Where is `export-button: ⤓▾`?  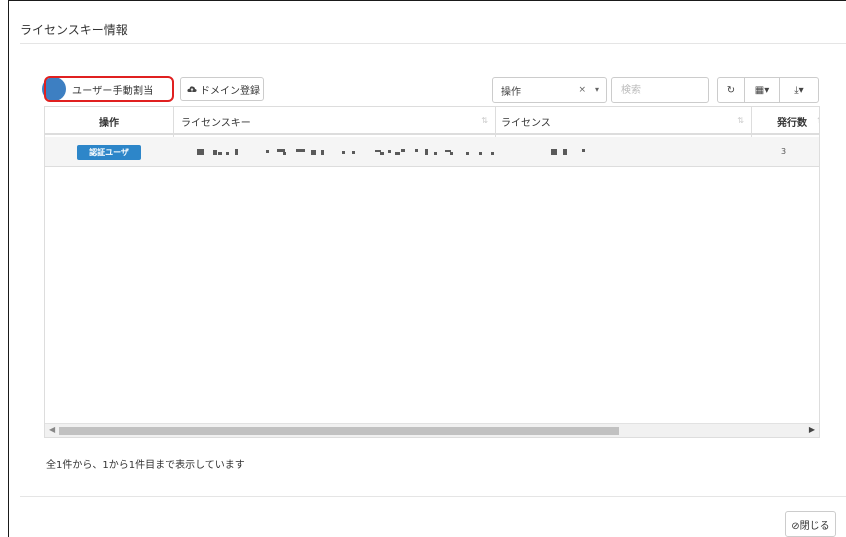
export-button: ⤓▾ is located at coordinates (799, 90).